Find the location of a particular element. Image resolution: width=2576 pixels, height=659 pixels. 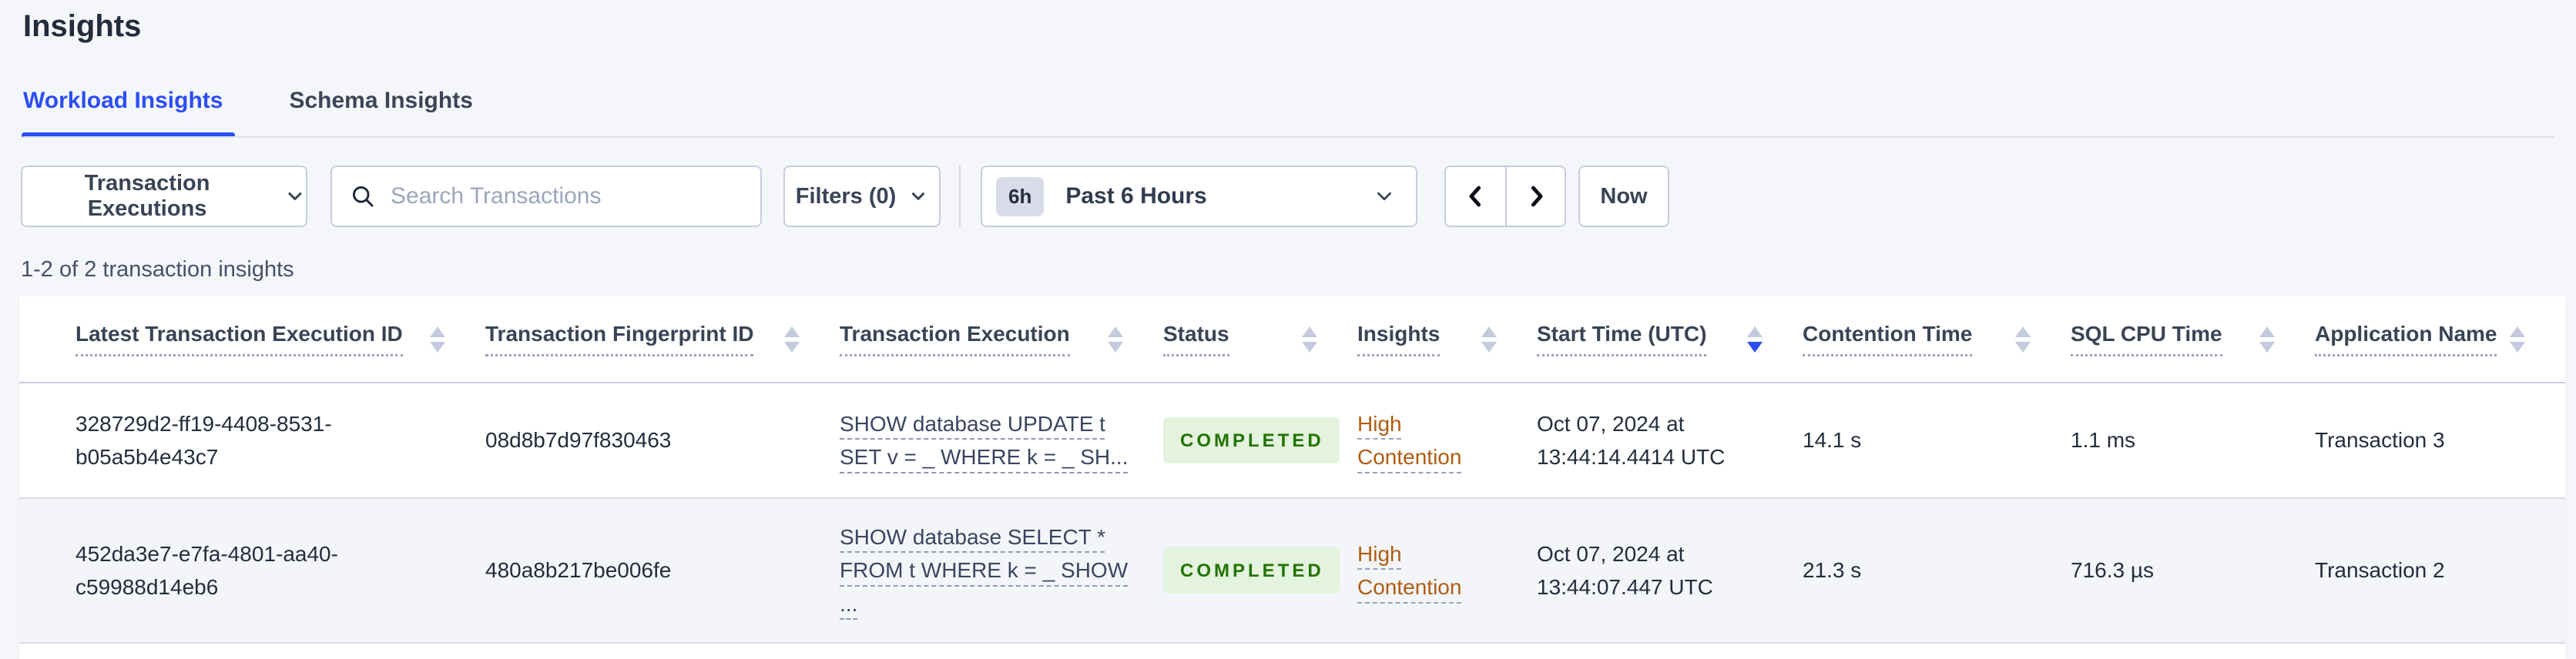

column-header-transaction-execution: Transaction Execution is located at coordinates (955, 339).